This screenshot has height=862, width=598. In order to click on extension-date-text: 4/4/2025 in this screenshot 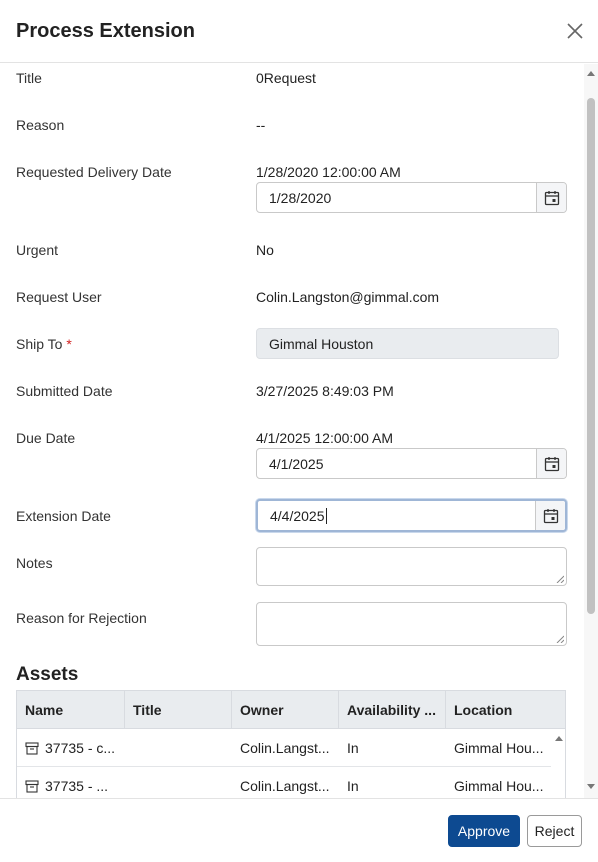, I will do `click(297, 516)`.